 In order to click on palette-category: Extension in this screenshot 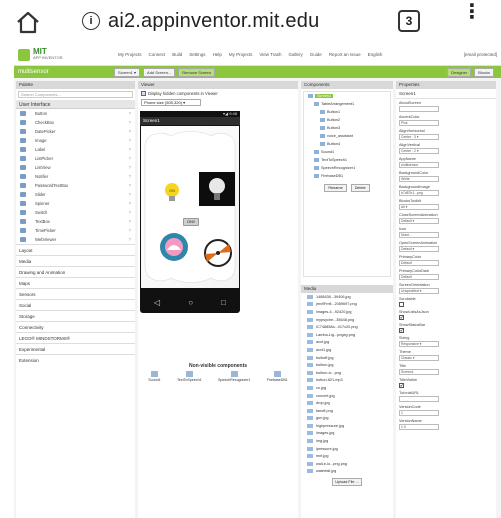, I will do `click(75, 359)`.